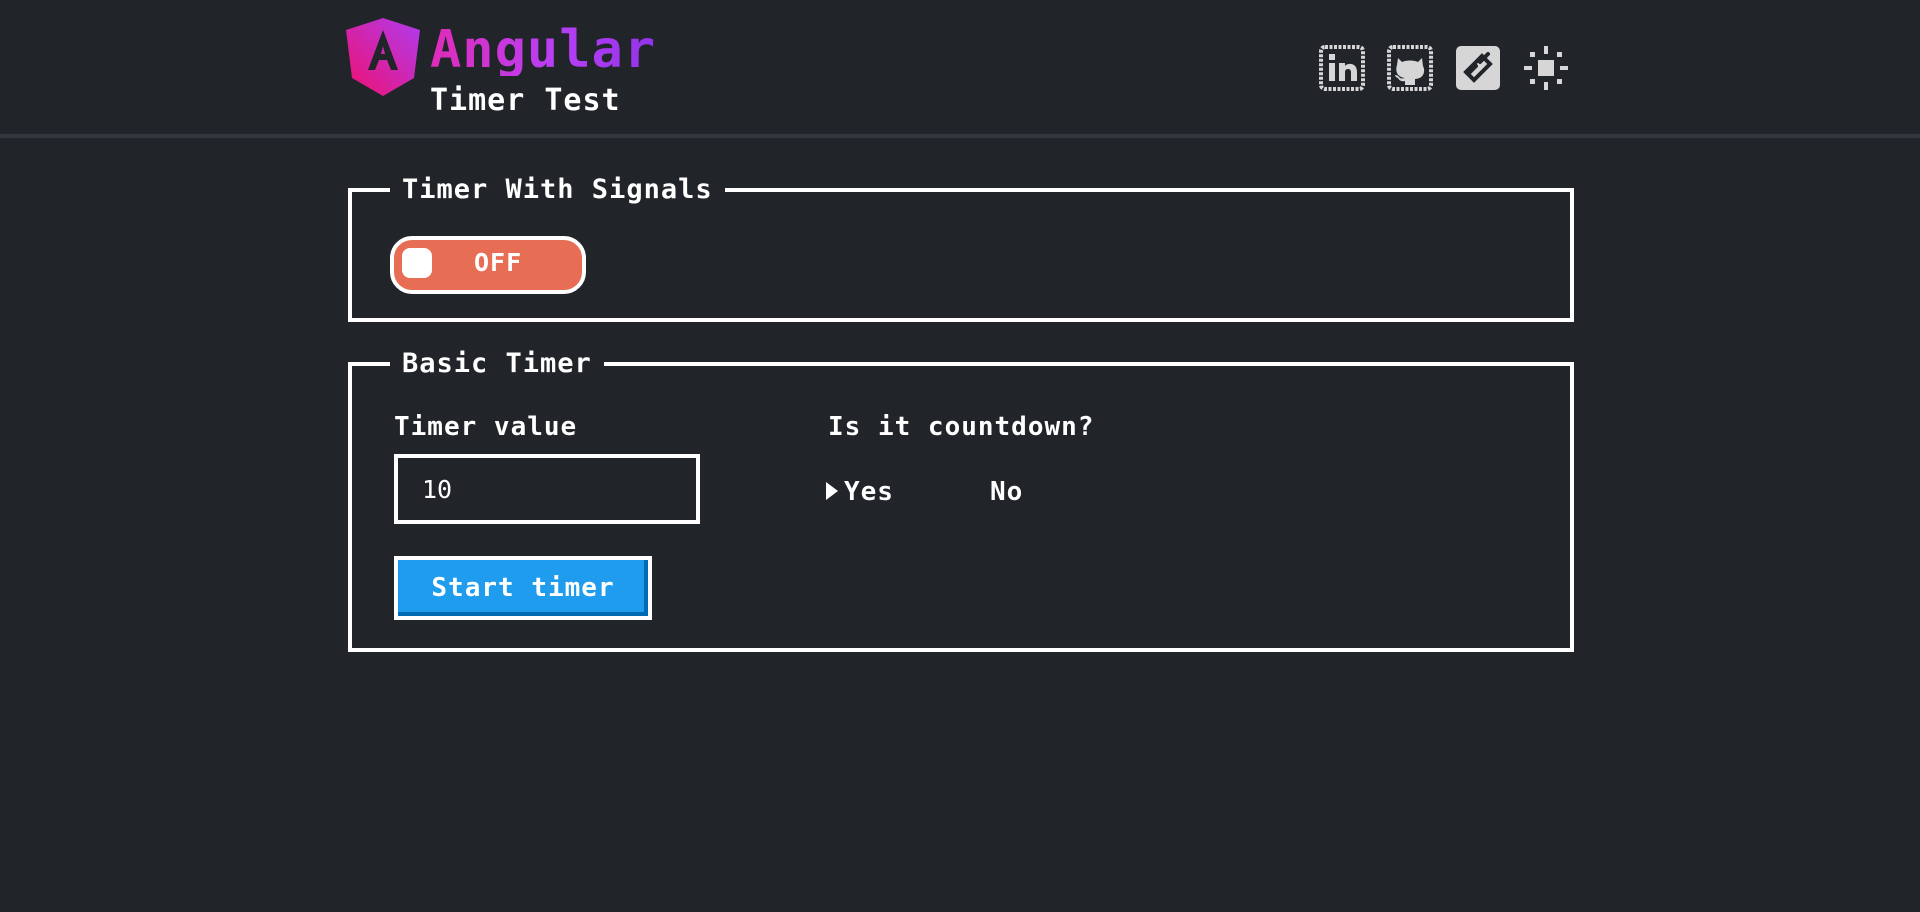 This screenshot has width=1920, height=912. What do you see at coordinates (498, 262) in the screenshot?
I see `toggle-label: OFF` at bounding box center [498, 262].